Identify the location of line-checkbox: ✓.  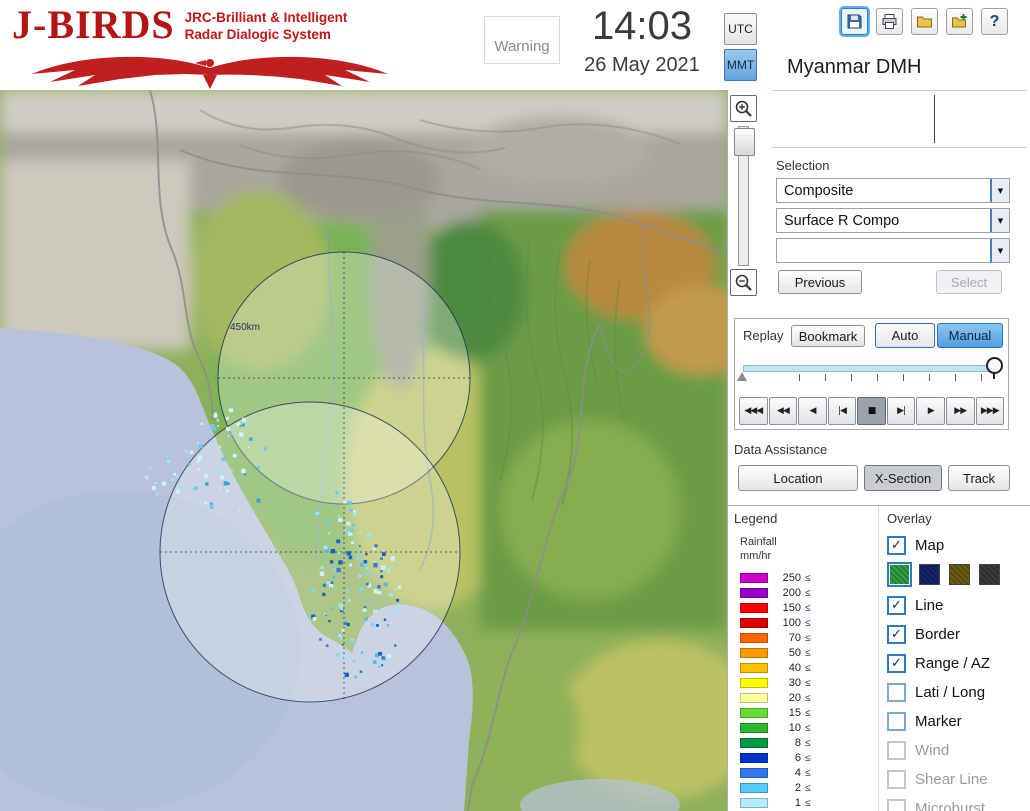
(896, 605).